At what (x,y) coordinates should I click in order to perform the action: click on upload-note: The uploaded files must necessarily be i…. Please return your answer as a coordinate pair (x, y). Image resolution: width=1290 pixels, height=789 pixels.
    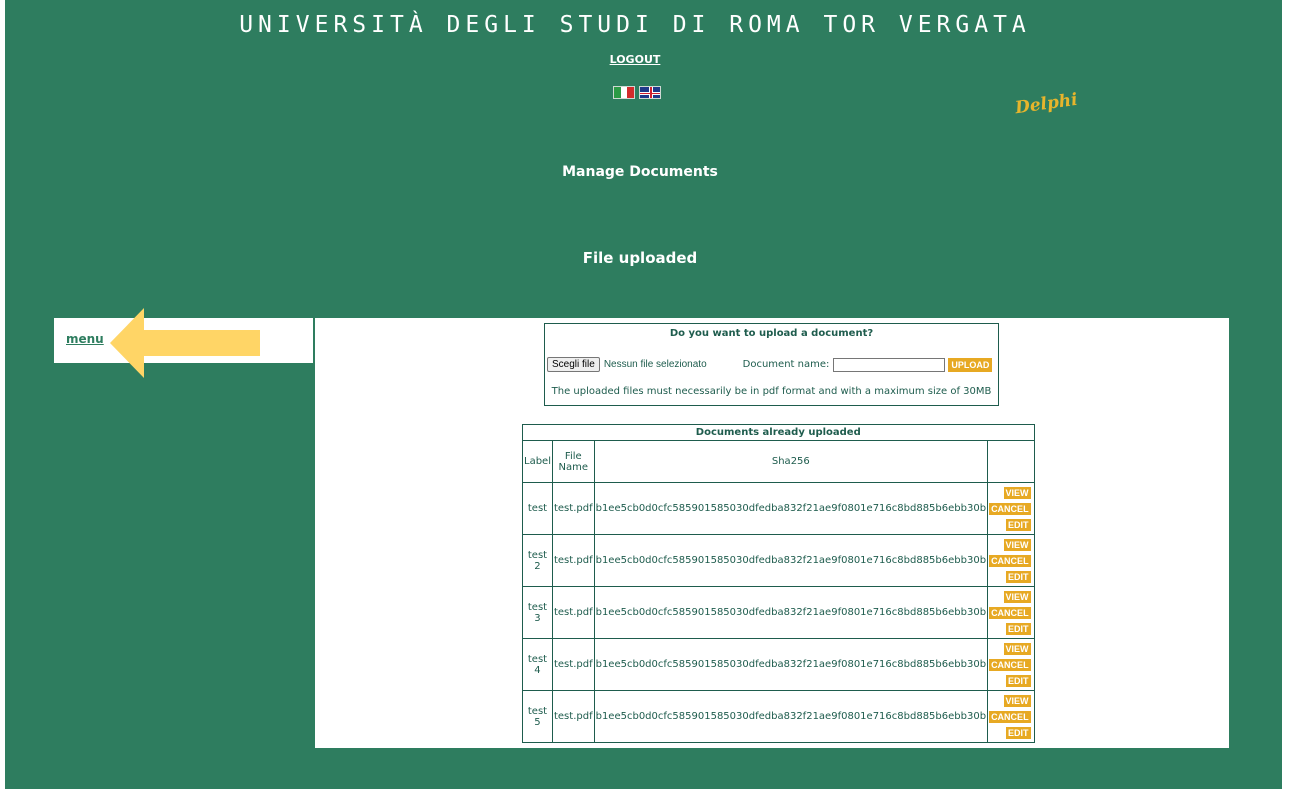
    Looking at the image, I should click on (771, 391).